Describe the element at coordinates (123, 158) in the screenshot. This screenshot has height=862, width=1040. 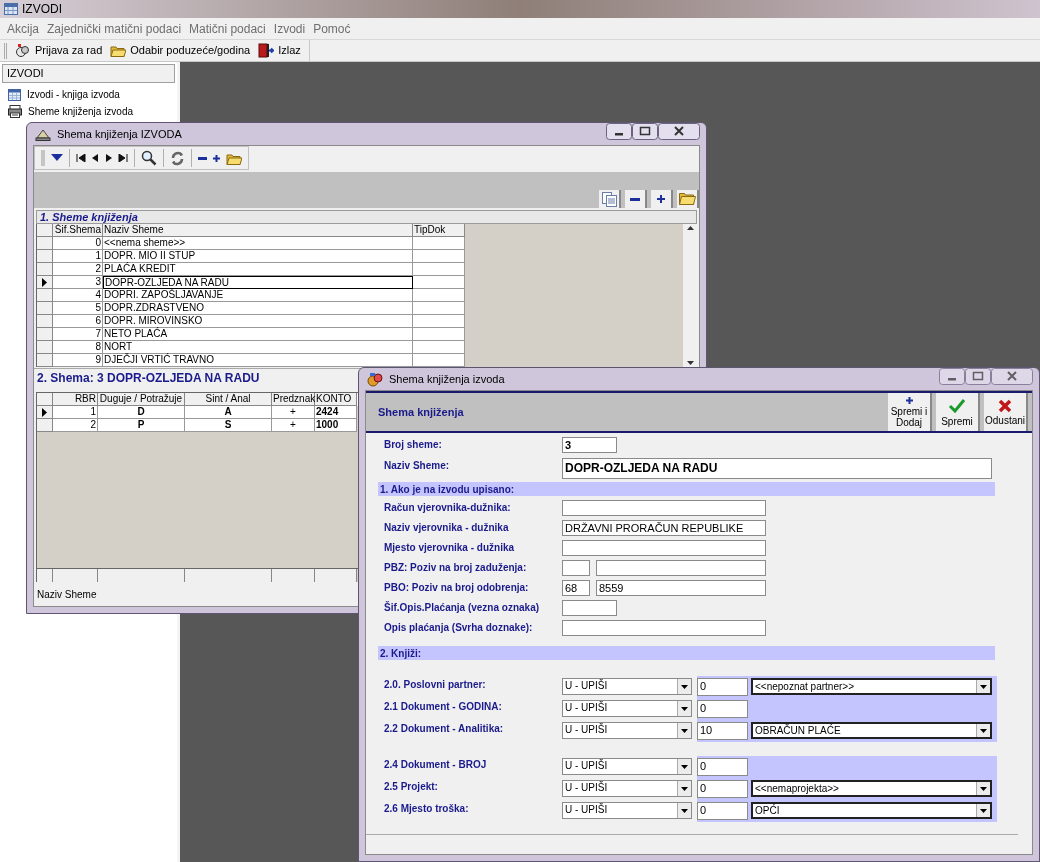
I see `last-record-icon` at that location.